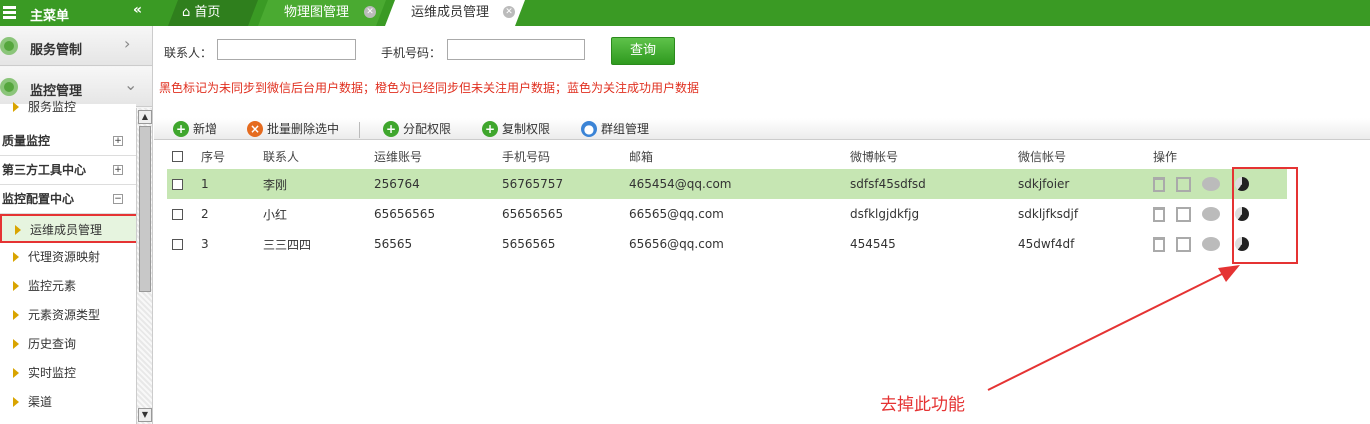 Image resolution: width=1370 pixels, height=424 pixels. What do you see at coordinates (44, 170) in the screenshot?
I see `group-label: 第三方工具中心` at bounding box center [44, 170].